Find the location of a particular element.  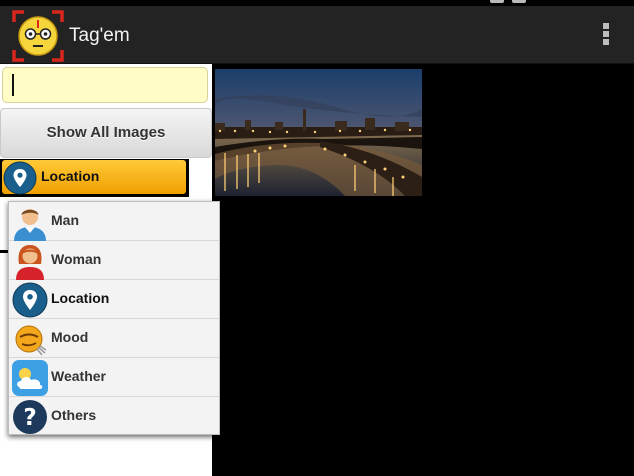

dropdown-item-label: Man is located at coordinates (65, 220).